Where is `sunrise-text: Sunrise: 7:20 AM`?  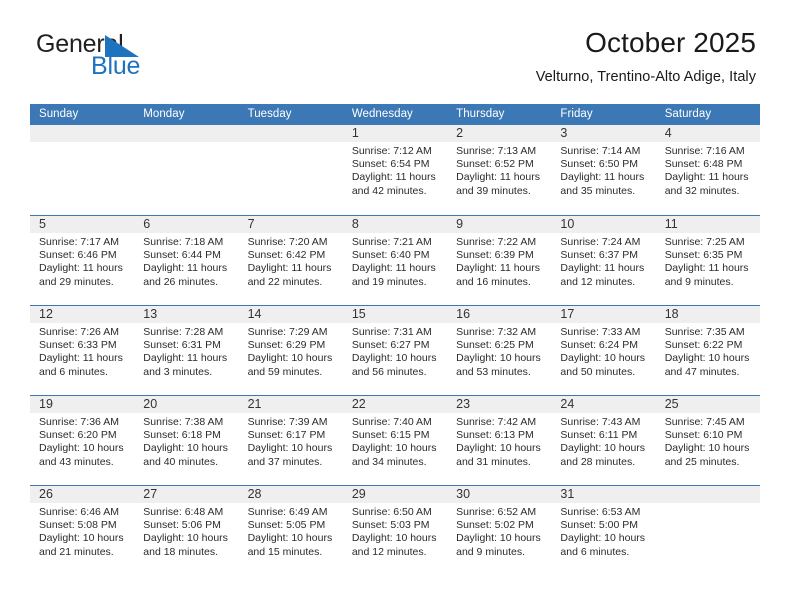
sunrise-text: Sunrise: 7:20 AM is located at coordinates (287, 242).